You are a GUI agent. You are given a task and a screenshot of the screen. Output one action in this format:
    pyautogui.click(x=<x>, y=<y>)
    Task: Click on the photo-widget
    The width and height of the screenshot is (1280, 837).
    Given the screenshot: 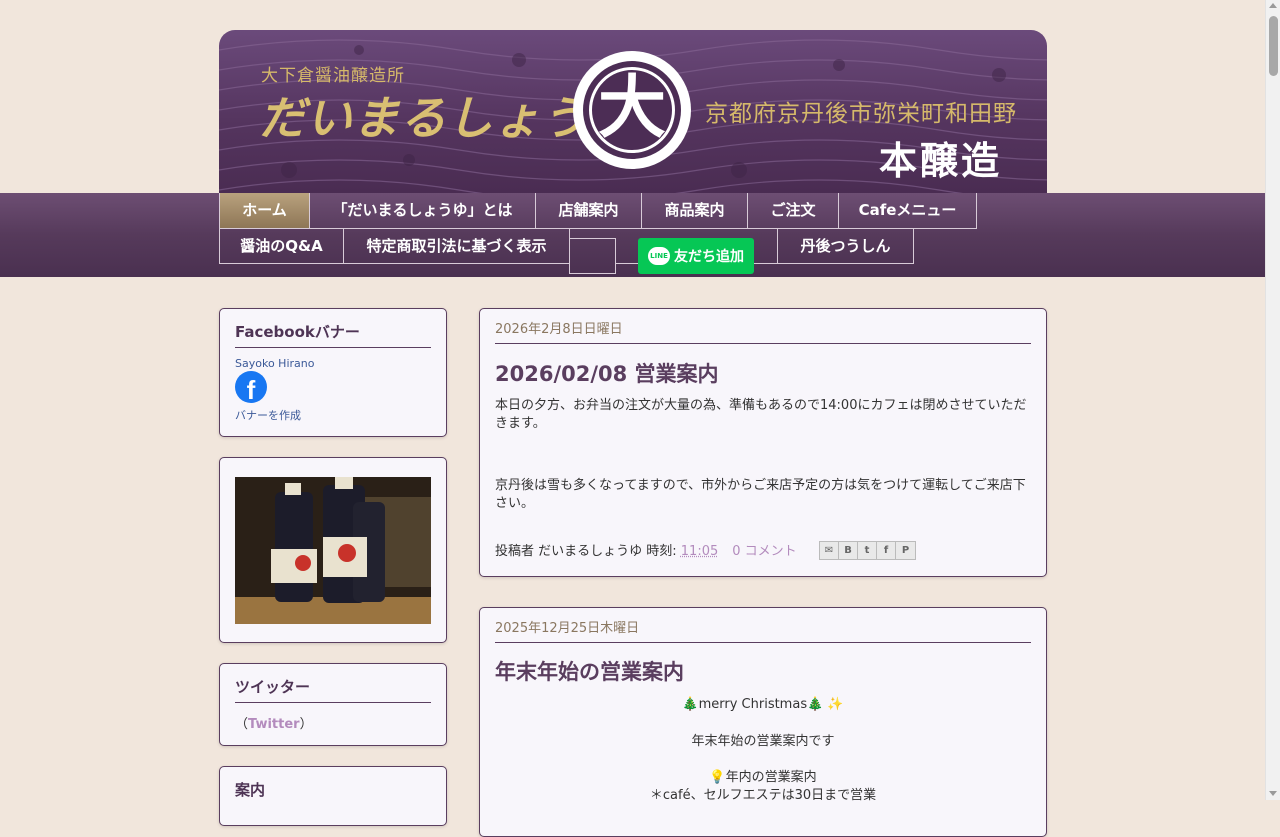 What is the action you would take?
    pyautogui.click(x=333, y=550)
    